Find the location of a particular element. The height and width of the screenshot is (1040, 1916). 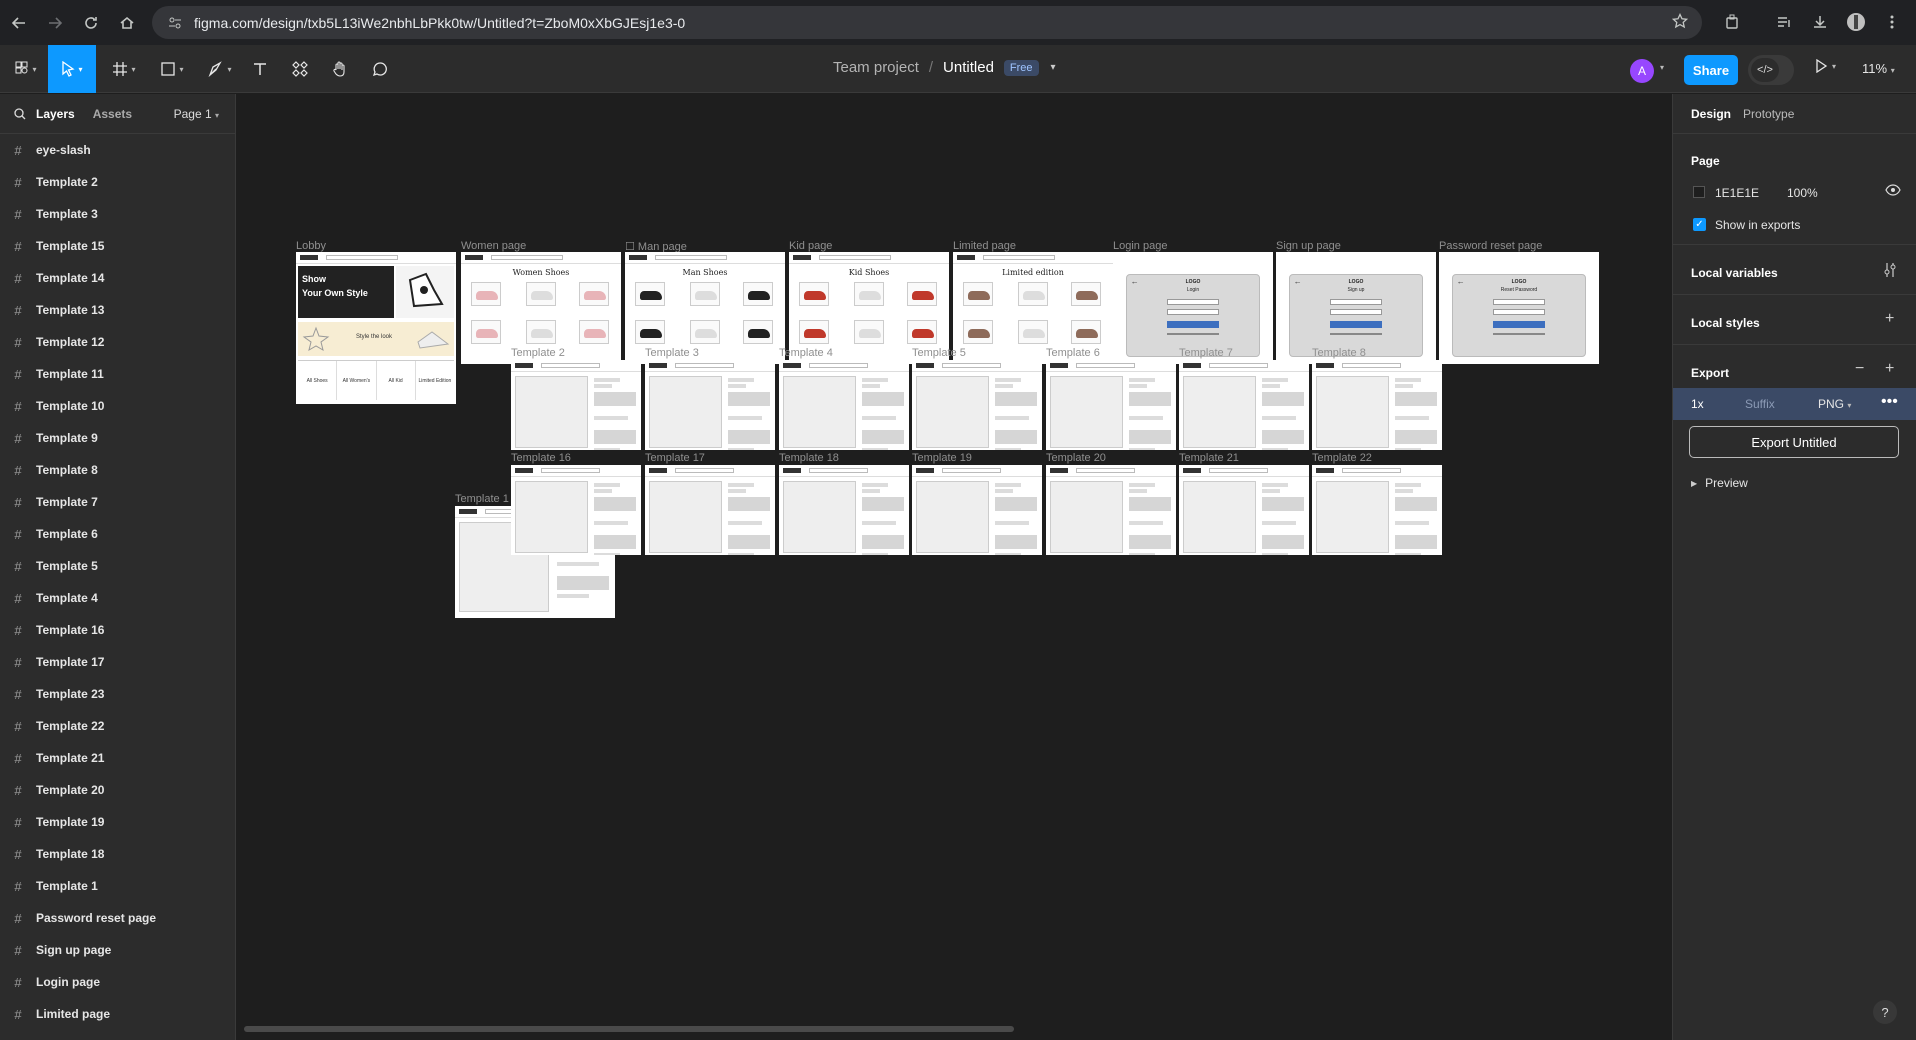

frame-label-template: Template 21 is located at coordinates (1209, 458).